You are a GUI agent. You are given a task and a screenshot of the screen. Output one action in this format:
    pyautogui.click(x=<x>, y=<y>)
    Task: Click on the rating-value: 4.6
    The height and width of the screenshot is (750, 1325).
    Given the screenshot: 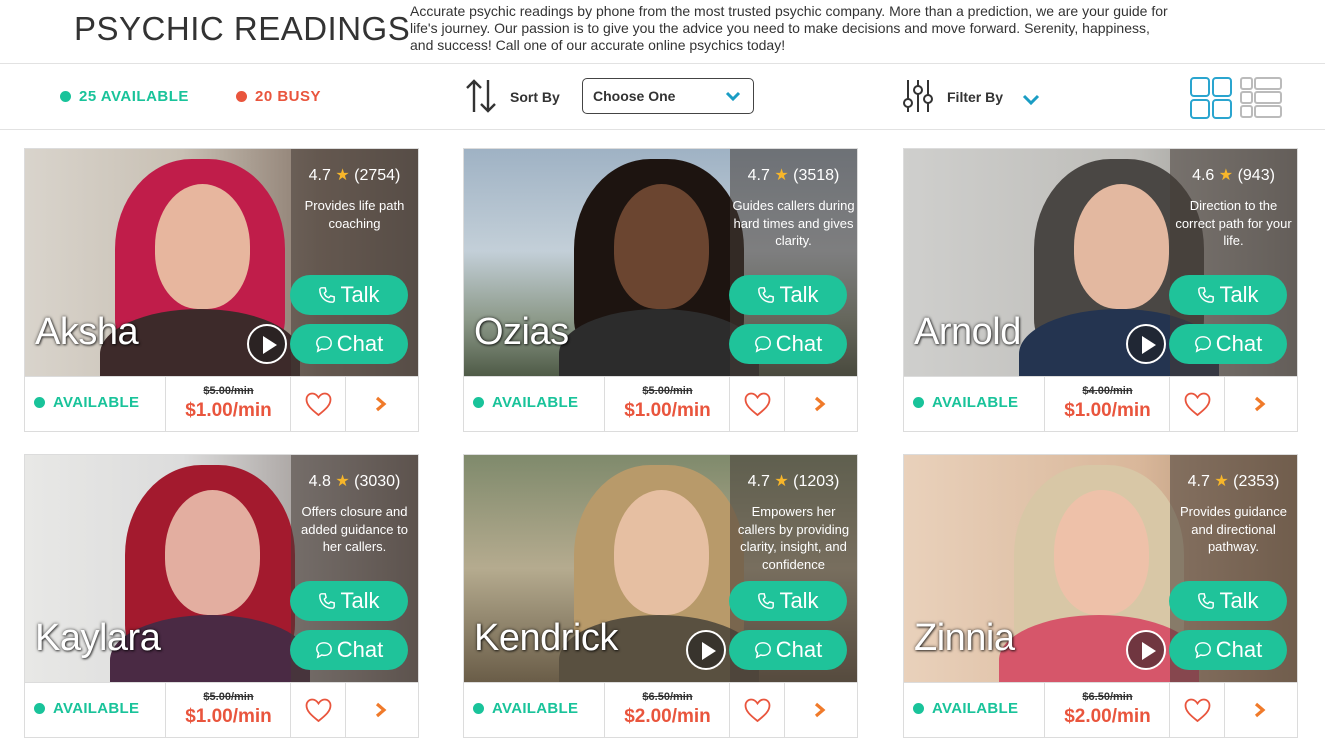 What is the action you would take?
    pyautogui.click(x=1203, y=175)
    